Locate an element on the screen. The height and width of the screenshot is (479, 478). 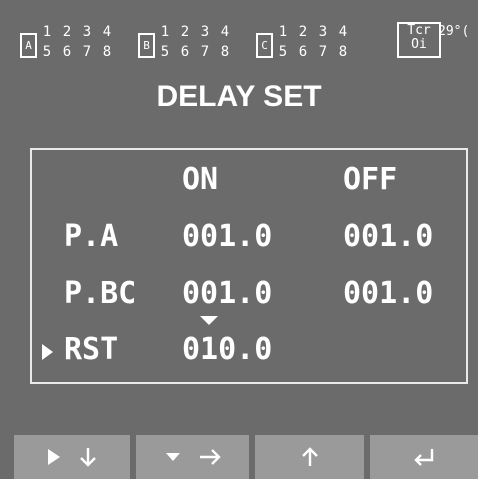
enter-icon is located at coordinates (424, 457).